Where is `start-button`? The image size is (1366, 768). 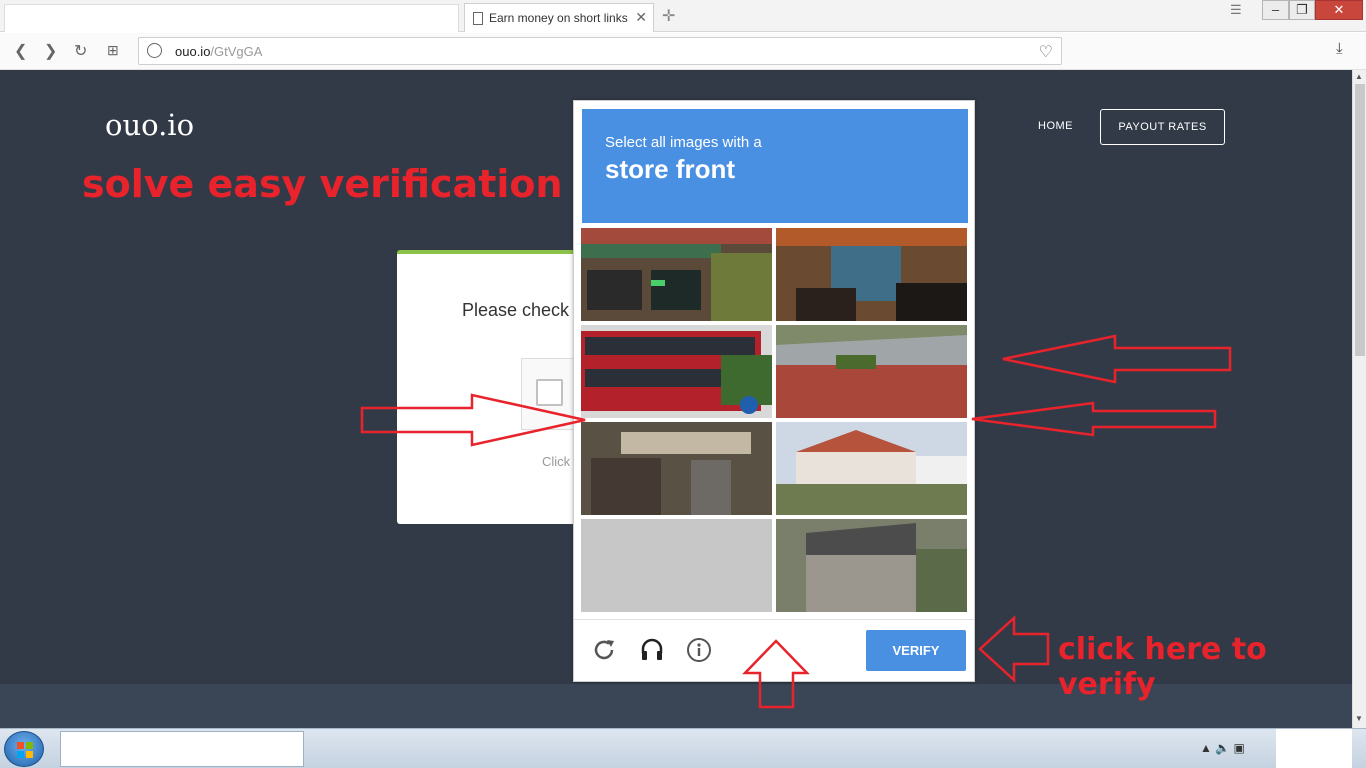 start-button is located at coordinates (24, 749).